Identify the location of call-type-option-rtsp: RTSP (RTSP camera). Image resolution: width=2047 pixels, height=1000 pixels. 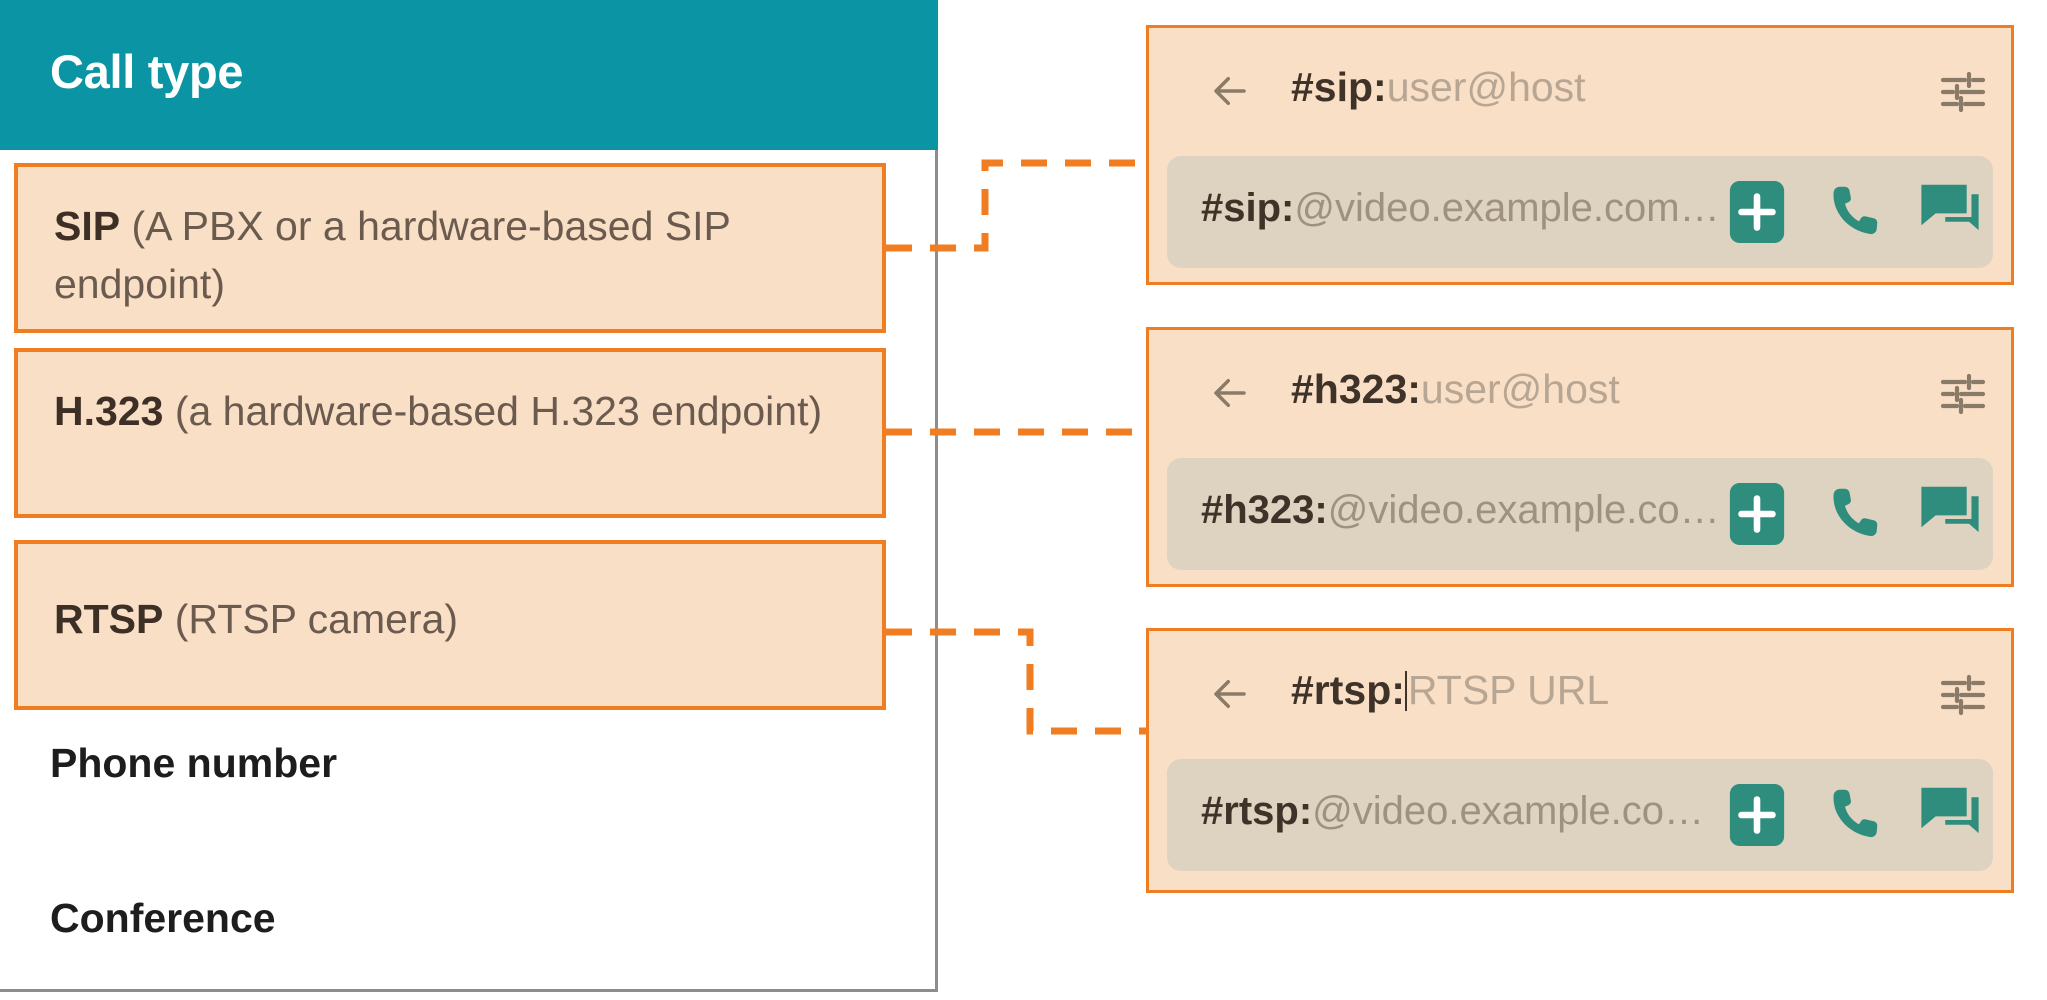
(450, 625).